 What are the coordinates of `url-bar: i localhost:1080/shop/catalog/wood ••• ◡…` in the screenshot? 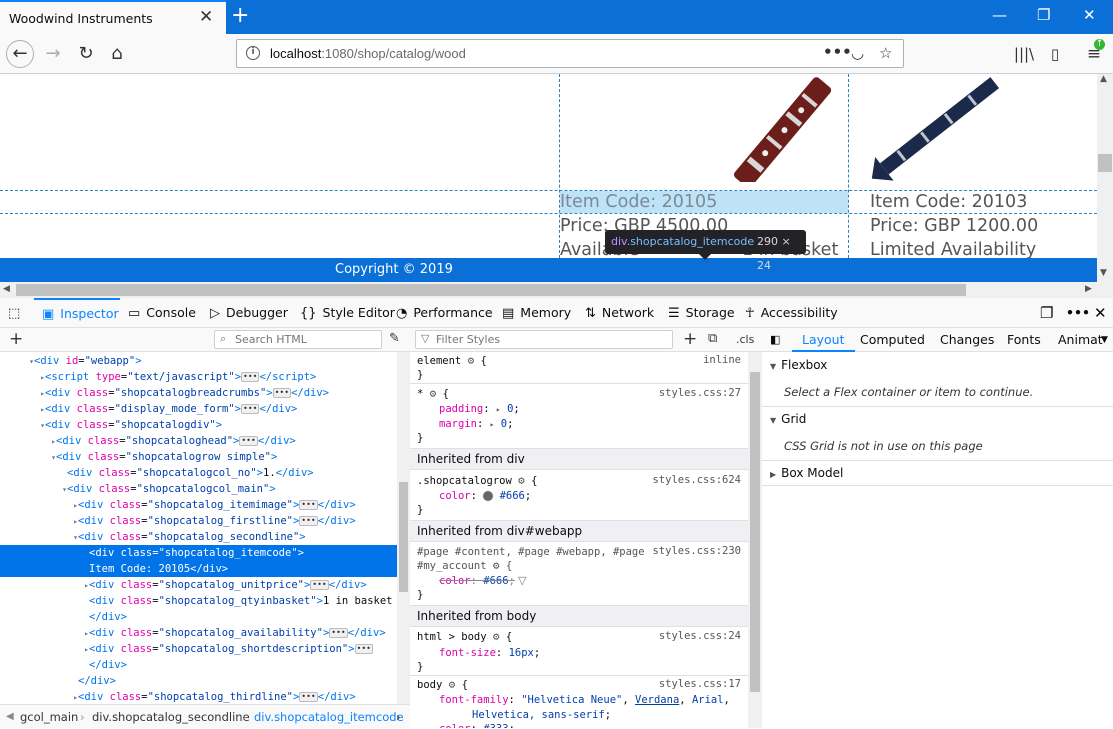 It's located at (570, 53).